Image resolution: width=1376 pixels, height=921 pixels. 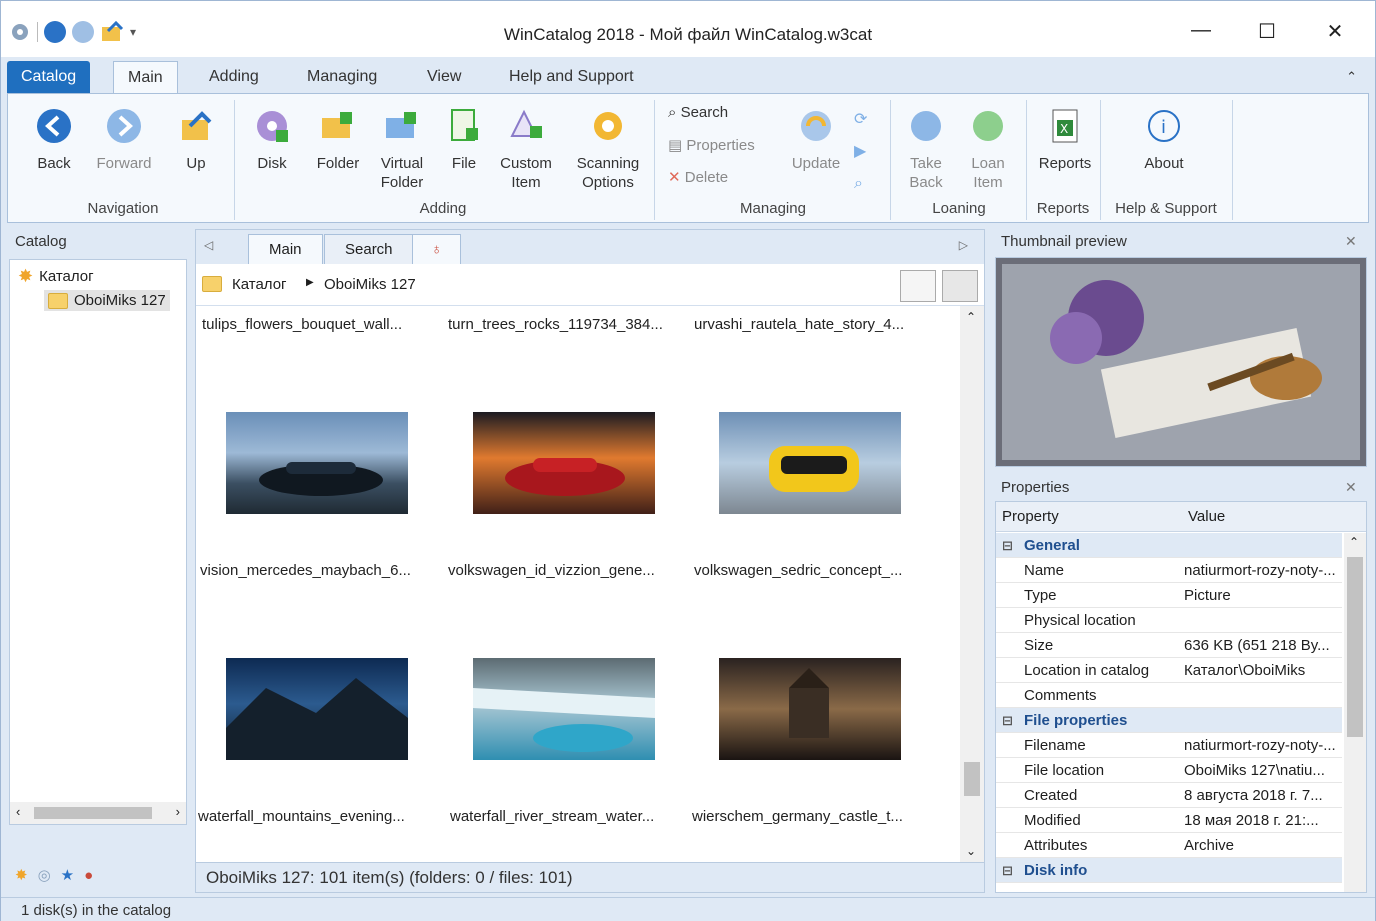 I want to click on maximize-button: ☐, so click(x=1267, y=31).